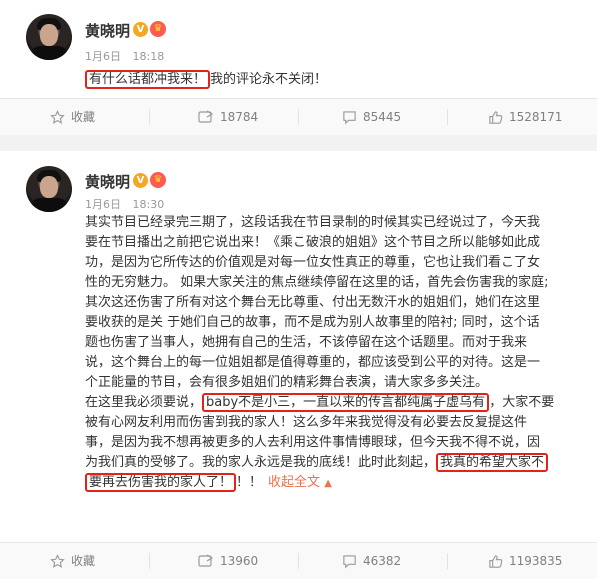  Describe the element at coordinates (148, 204) in the screenshot. I see `post-time: 18:30` at that location.